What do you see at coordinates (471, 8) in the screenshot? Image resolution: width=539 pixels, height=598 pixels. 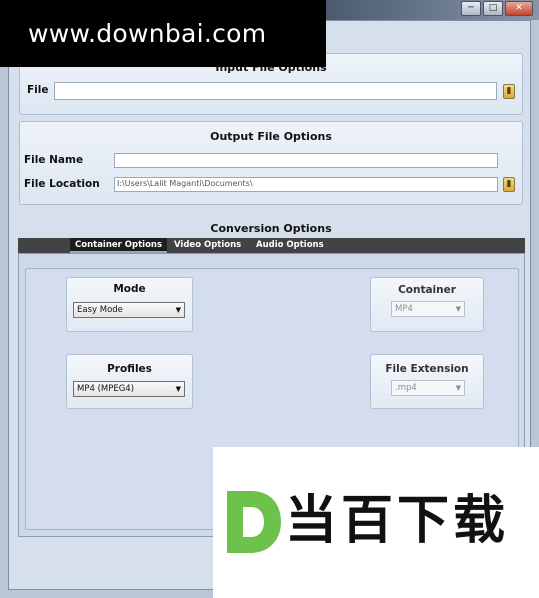 I see `minimize-button: ─` at bounding box center [471, 8].